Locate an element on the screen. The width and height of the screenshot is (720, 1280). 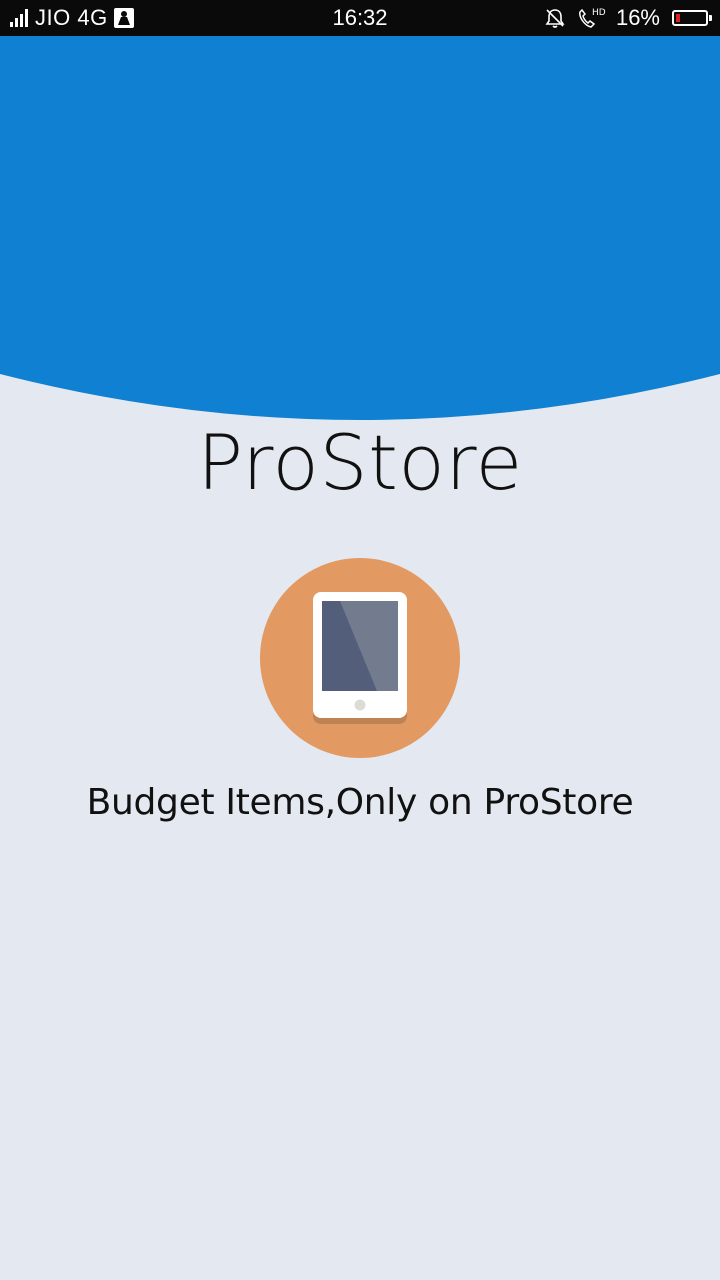
battery-percent: 16% is located at coordinates (637, 17).